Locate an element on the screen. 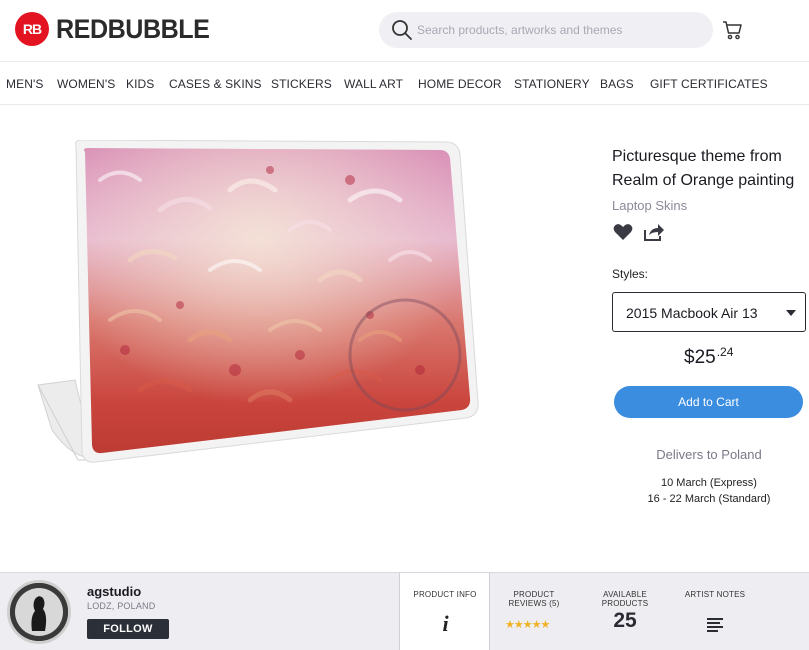 This screenshot has width=809, height=650. avatar is located at coordinates (39, 612).